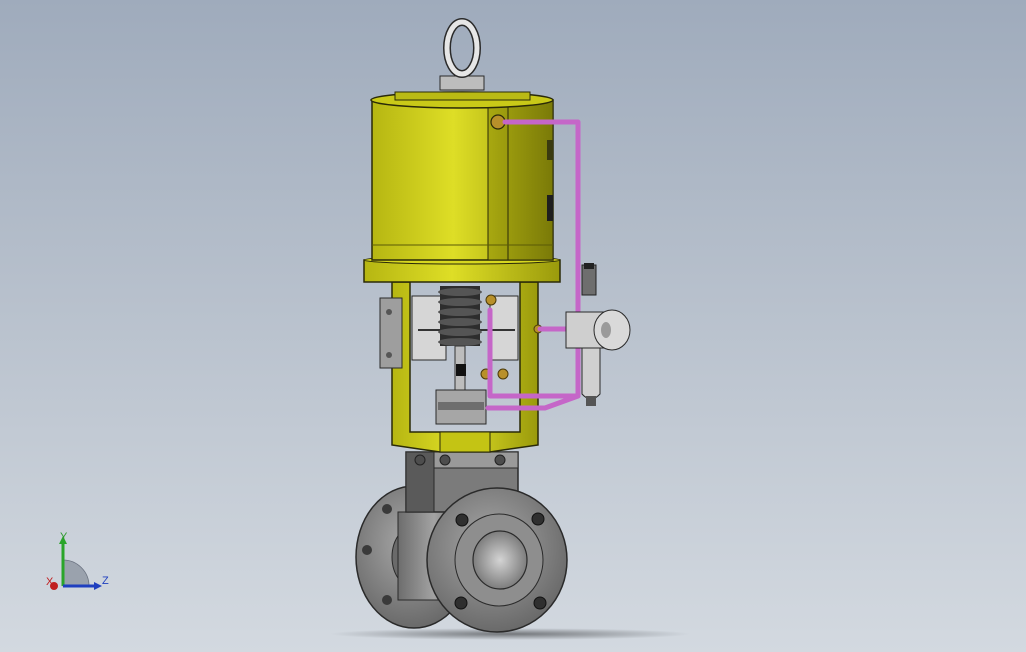 This screenshot has height=652, width=1026. I want to click on position-bracket, so click(504, 328).